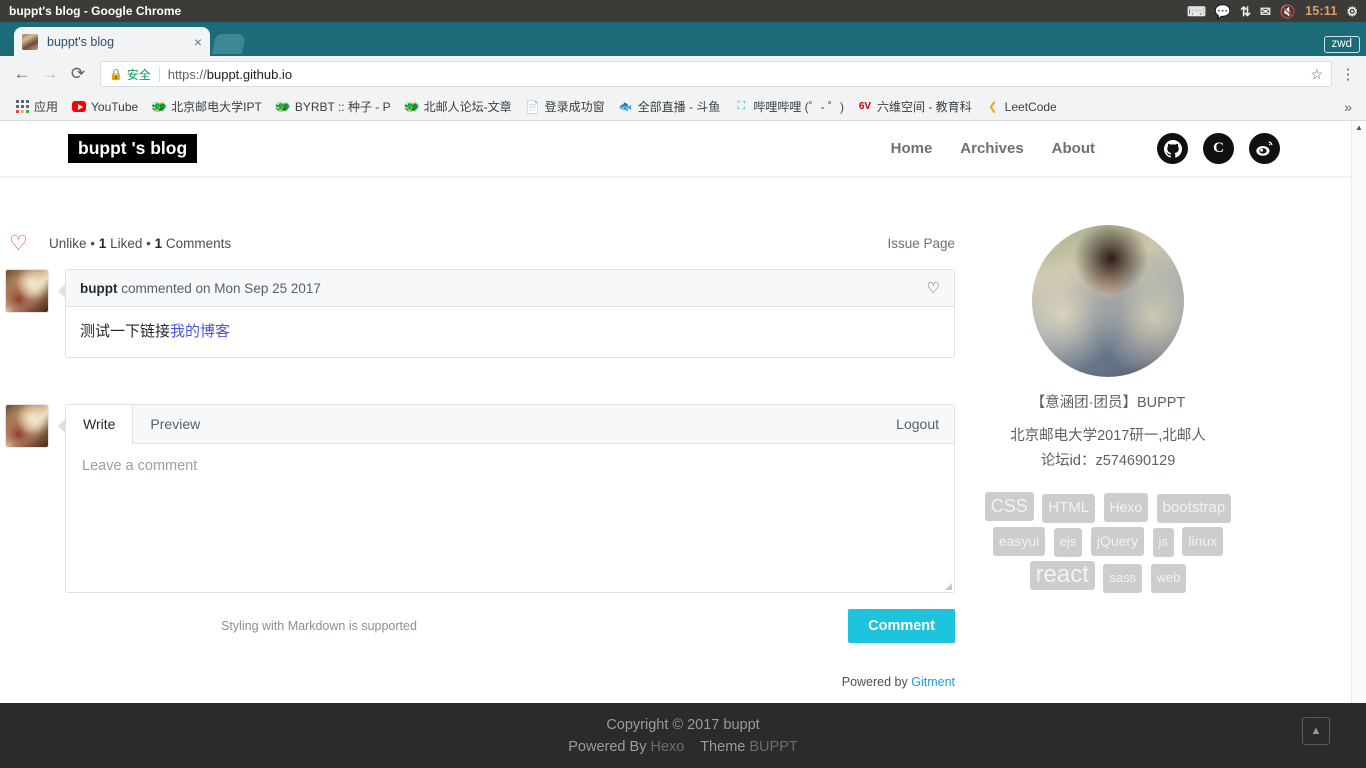 This screenshot has width=1366, height=768. Describe the element at coordinates (175, 424) in the screenshot. I see `tab-preview: Preview` at that location.